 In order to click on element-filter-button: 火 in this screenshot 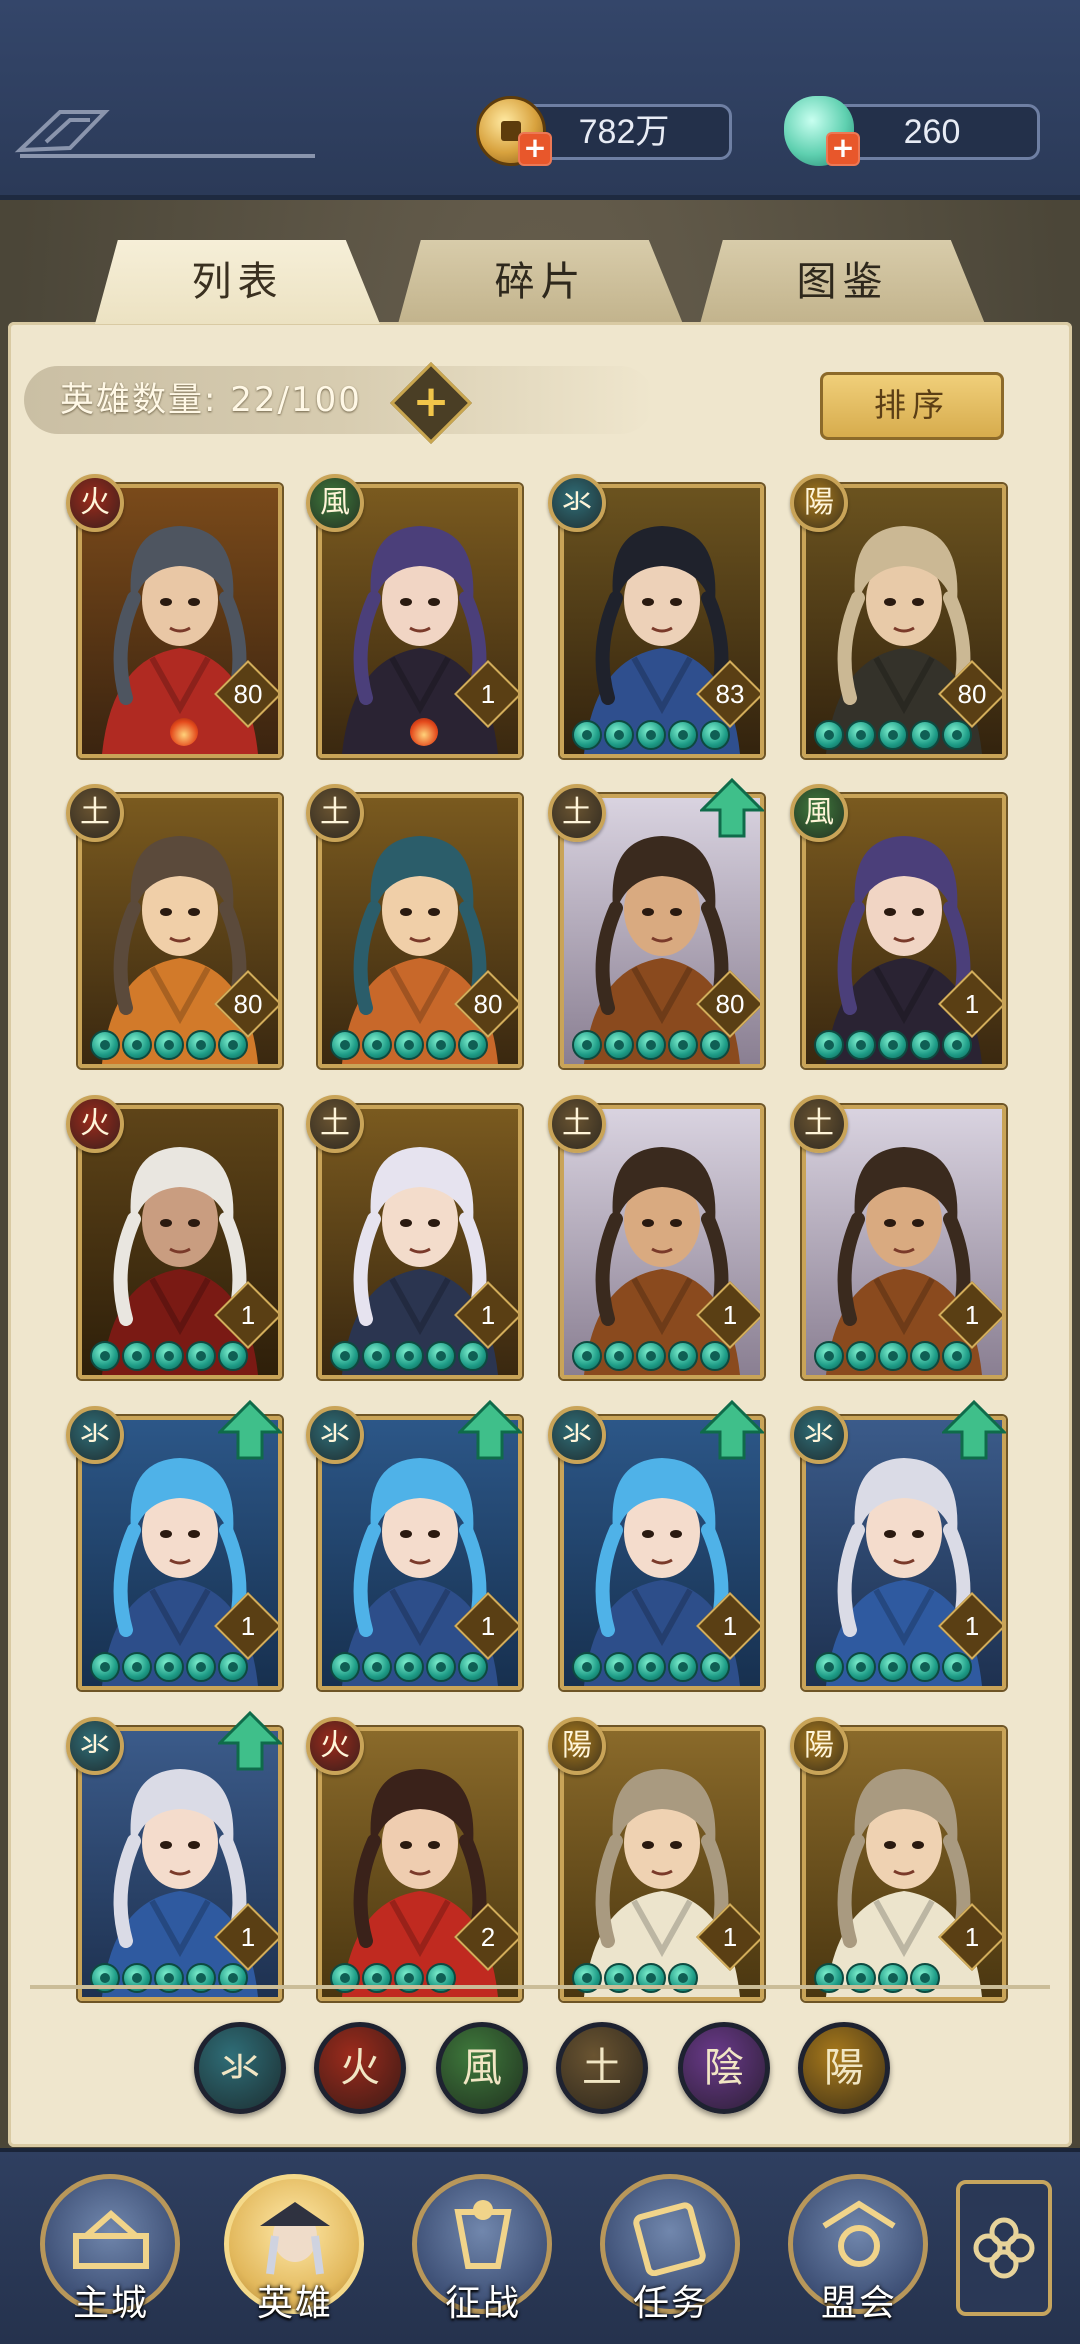, I will do `click(360, 2068)`.